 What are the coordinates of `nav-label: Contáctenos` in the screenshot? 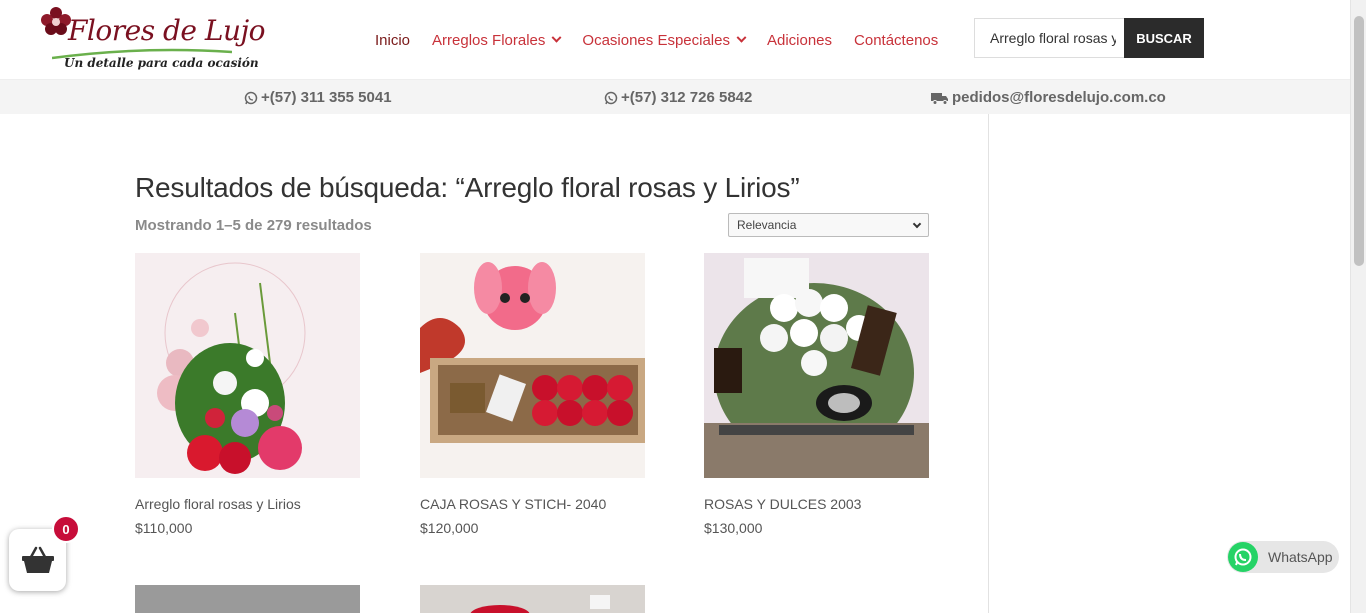 It's located at (896, 40).